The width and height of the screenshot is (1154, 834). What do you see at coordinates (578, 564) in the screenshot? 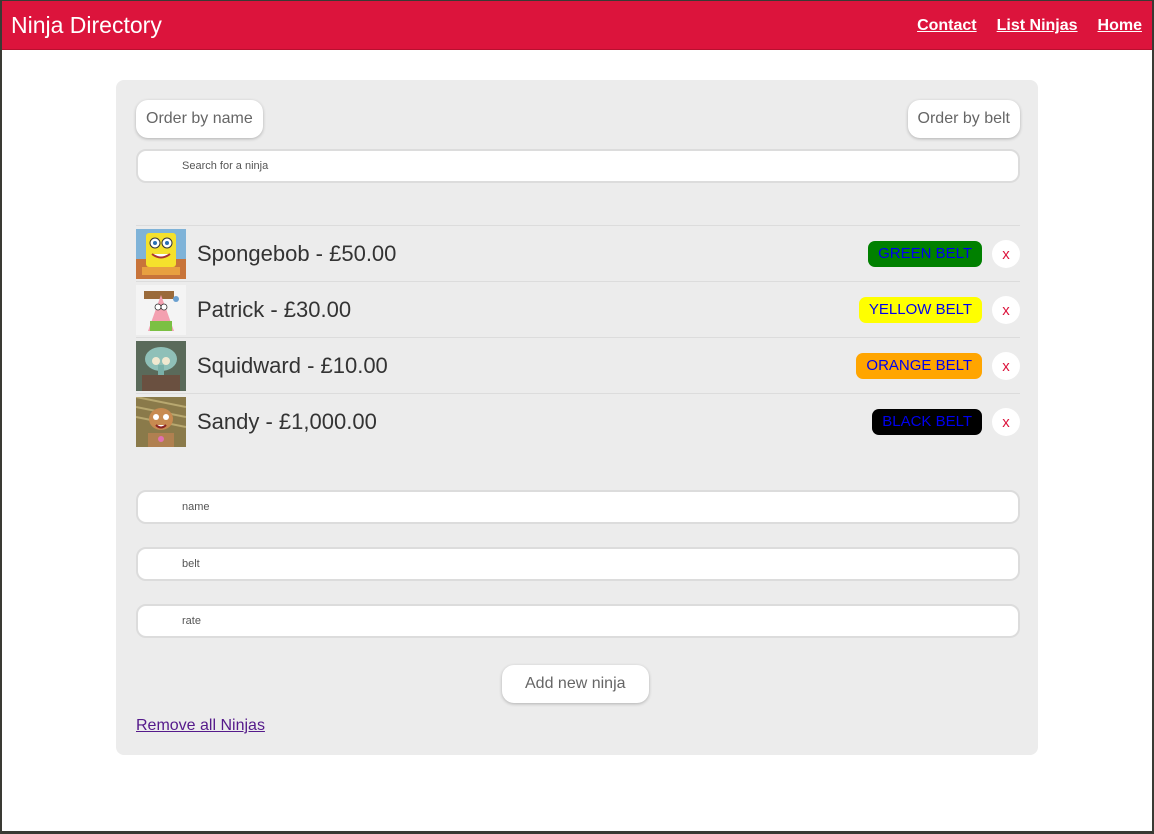
I see `belt-field` at bounding box center [578, 564].